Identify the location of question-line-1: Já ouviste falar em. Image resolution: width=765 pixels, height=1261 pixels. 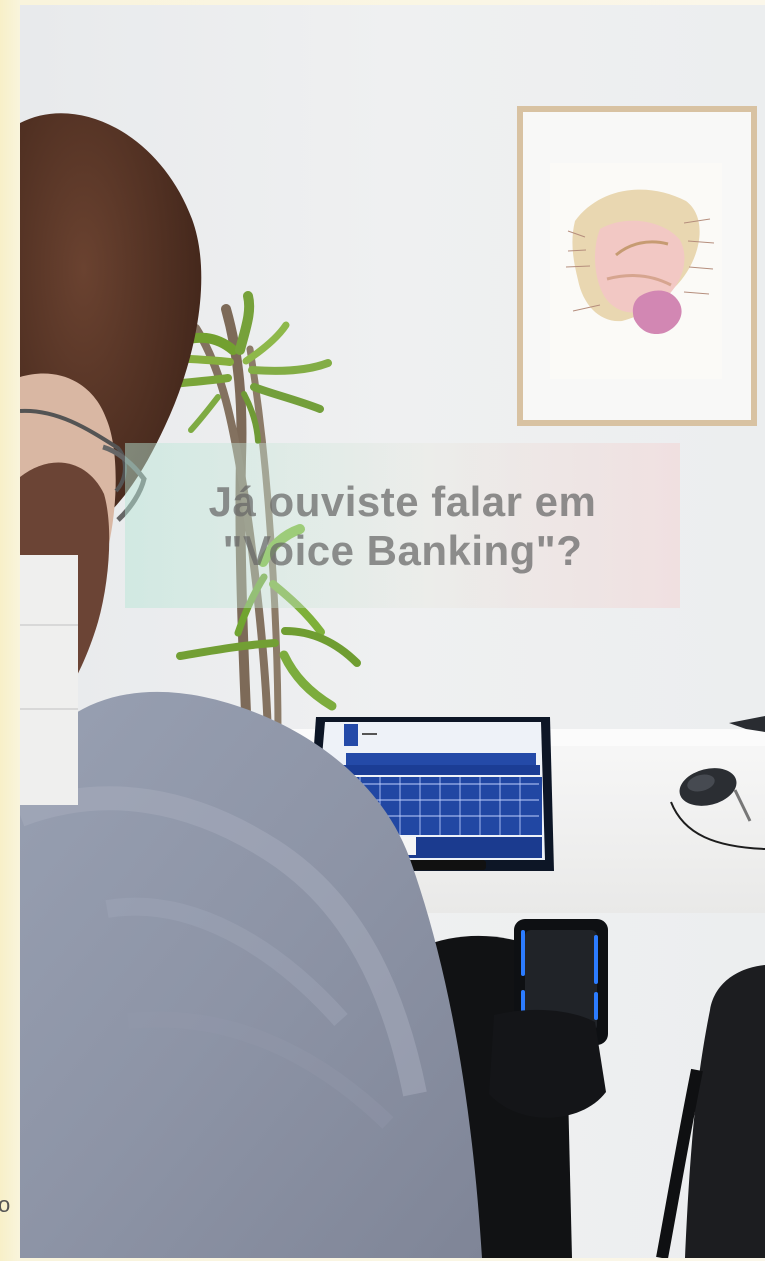
(402, 501).